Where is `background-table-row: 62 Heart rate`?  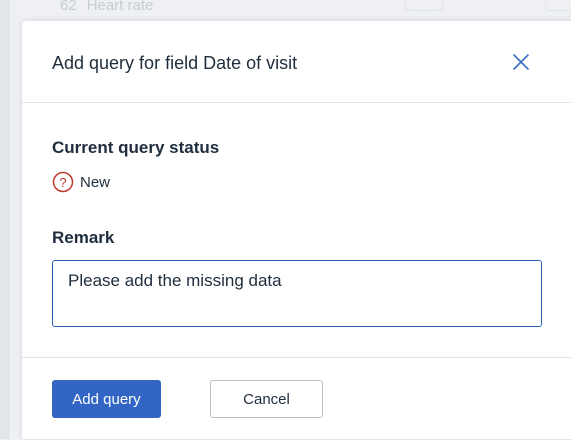
background-table-row: 62 Heart rate is located at coordinates (106, 8).